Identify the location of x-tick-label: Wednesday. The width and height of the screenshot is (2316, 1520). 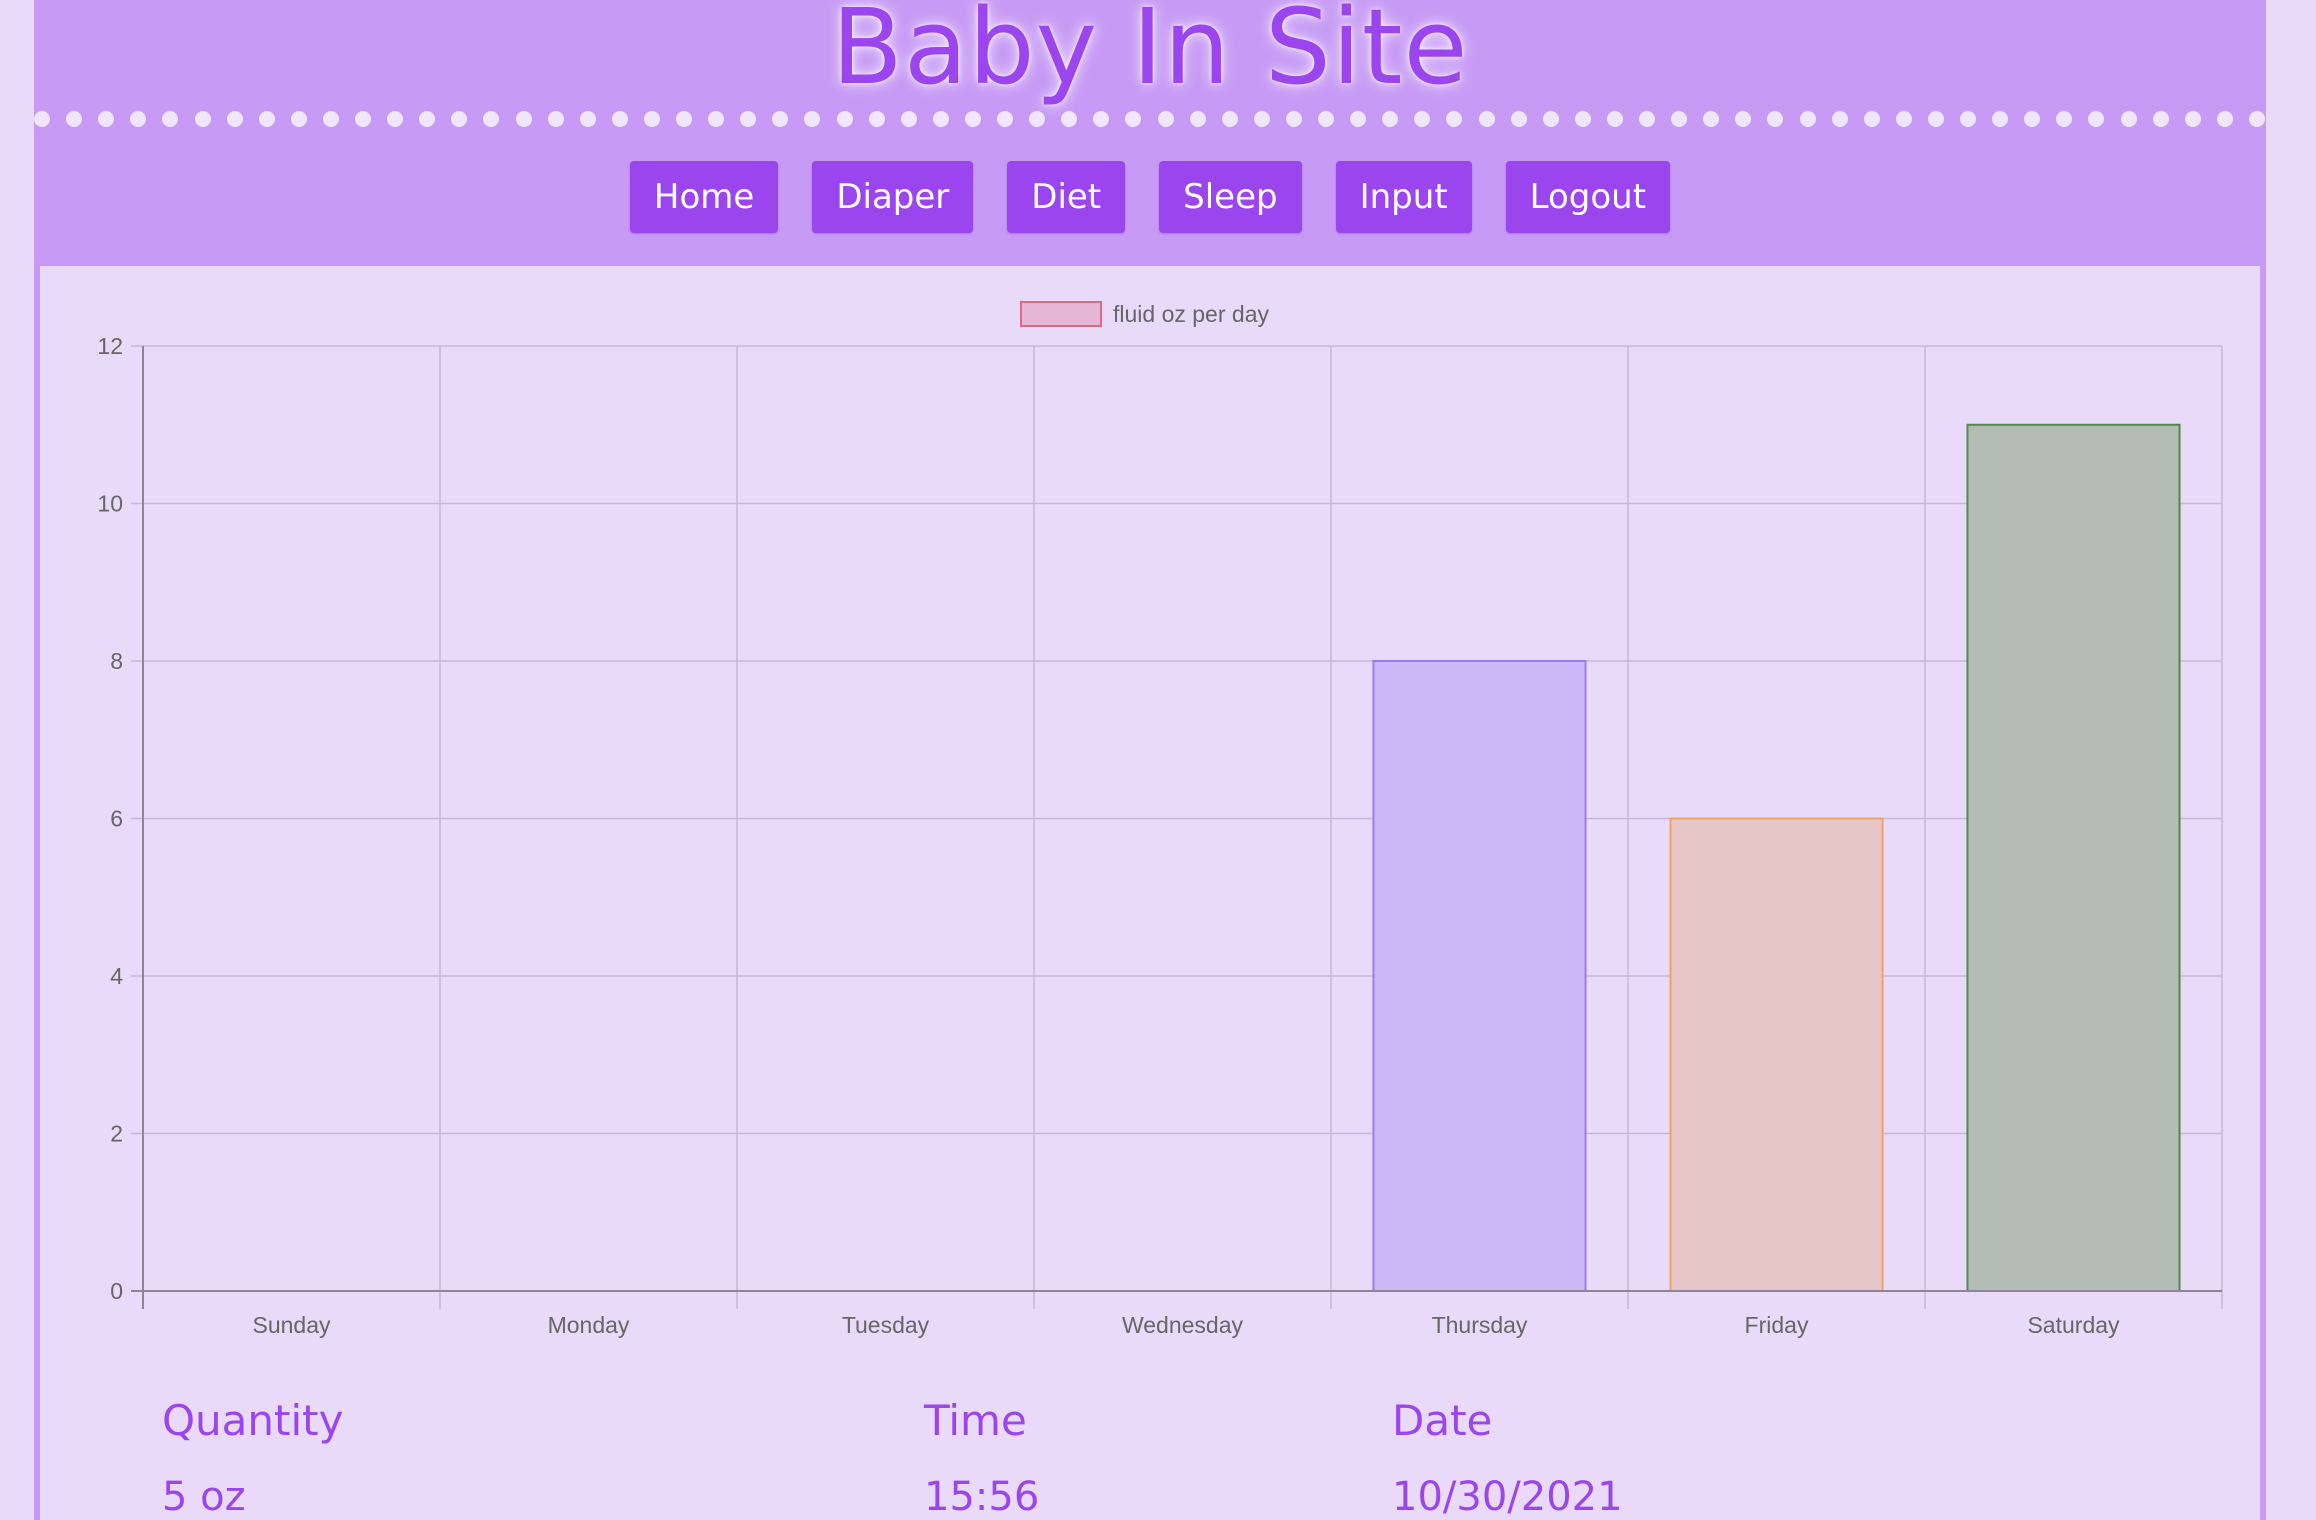
(1183, 1325).